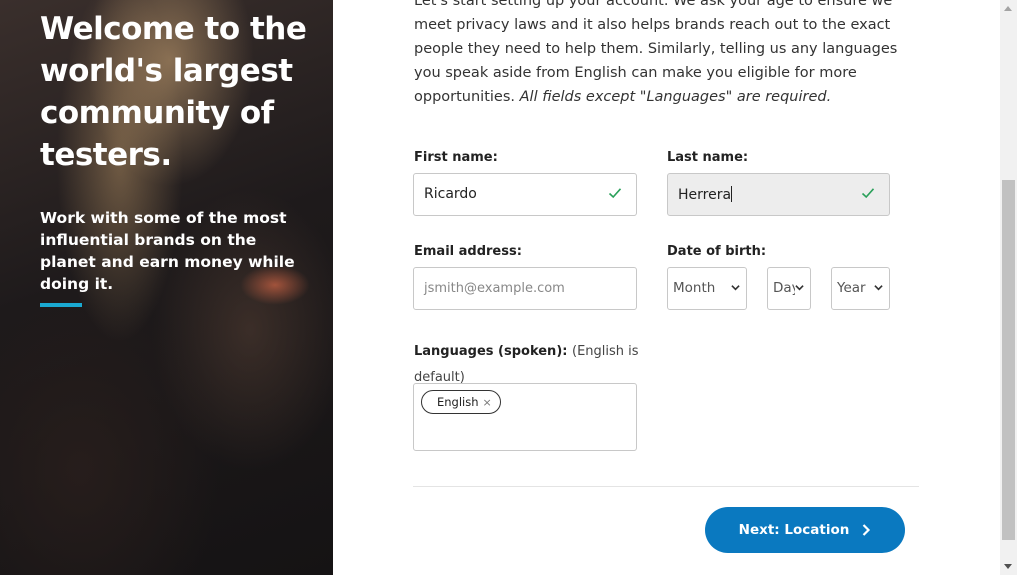 The width and height of the screenshot is (1034, 575). Describe the element at coordinates (525, 194) in the screenshot. I see `first-name-field: Ricardo` at that location.